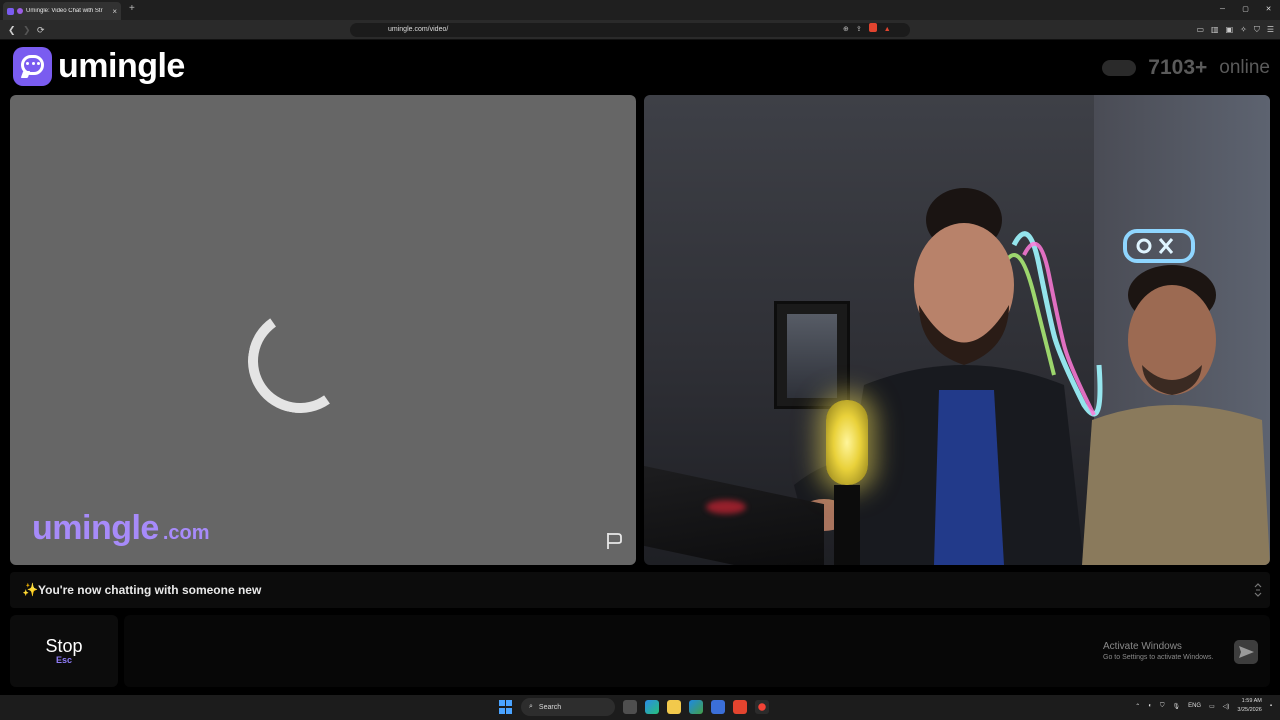  Describe the element at coordinates (1251, 701) in the screenshot. I see `clock-time: 1:59 AM` at that location.